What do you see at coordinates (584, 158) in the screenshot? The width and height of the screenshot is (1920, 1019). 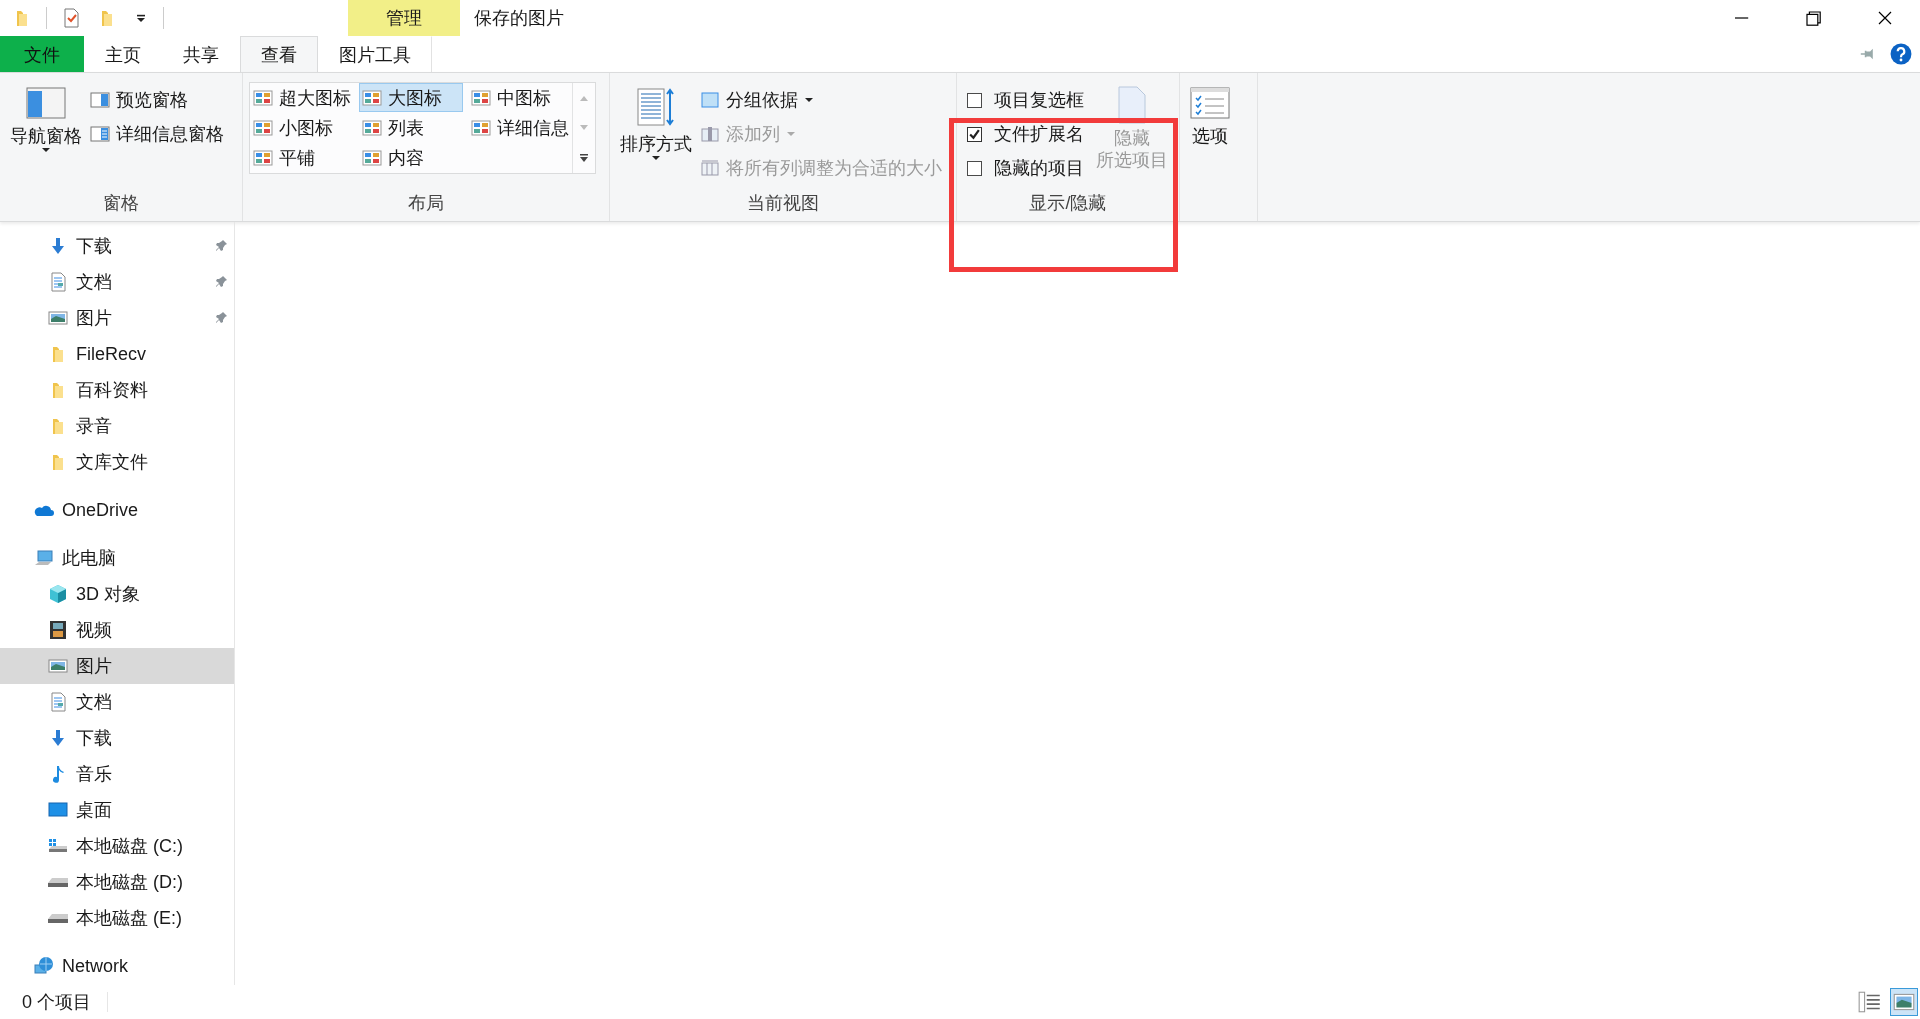 I see `expand-gallery-icon` at bounding box center [584, 158].